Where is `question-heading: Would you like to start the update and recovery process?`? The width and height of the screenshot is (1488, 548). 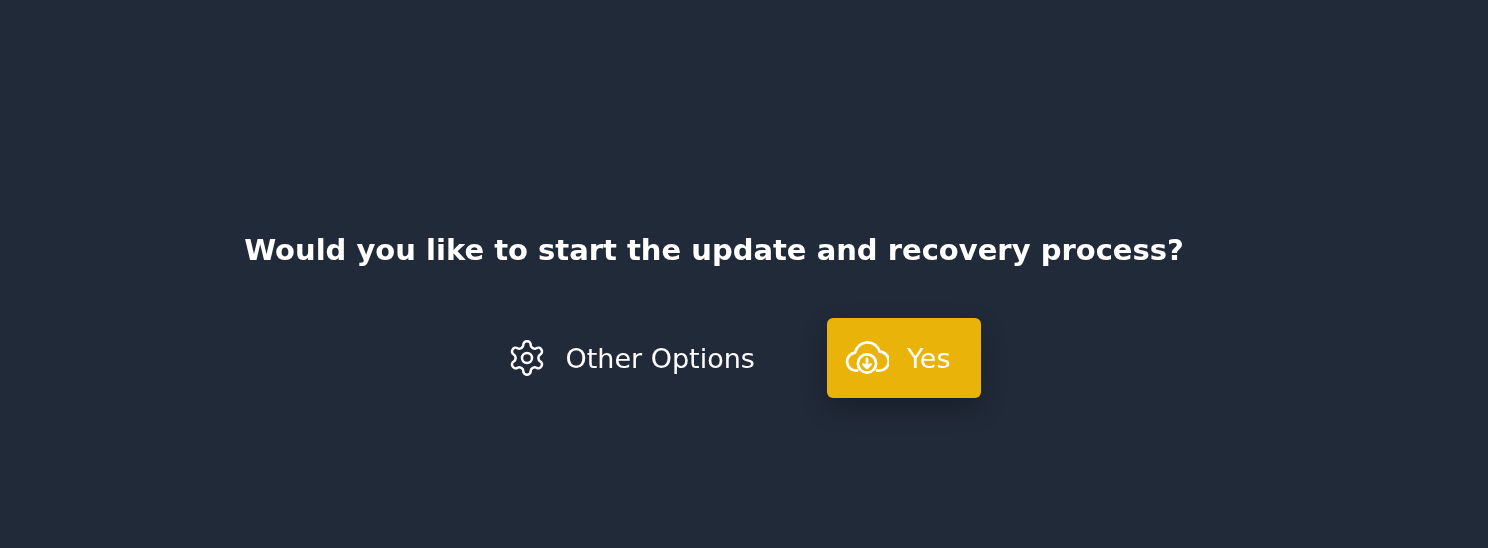 question-heading: Would you like to start the update and recovery process? is located at coordinates (714, 250).